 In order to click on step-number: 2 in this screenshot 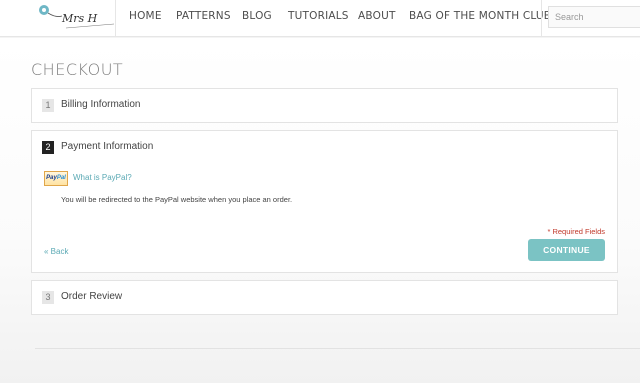, I will do `click(48, 147)`.